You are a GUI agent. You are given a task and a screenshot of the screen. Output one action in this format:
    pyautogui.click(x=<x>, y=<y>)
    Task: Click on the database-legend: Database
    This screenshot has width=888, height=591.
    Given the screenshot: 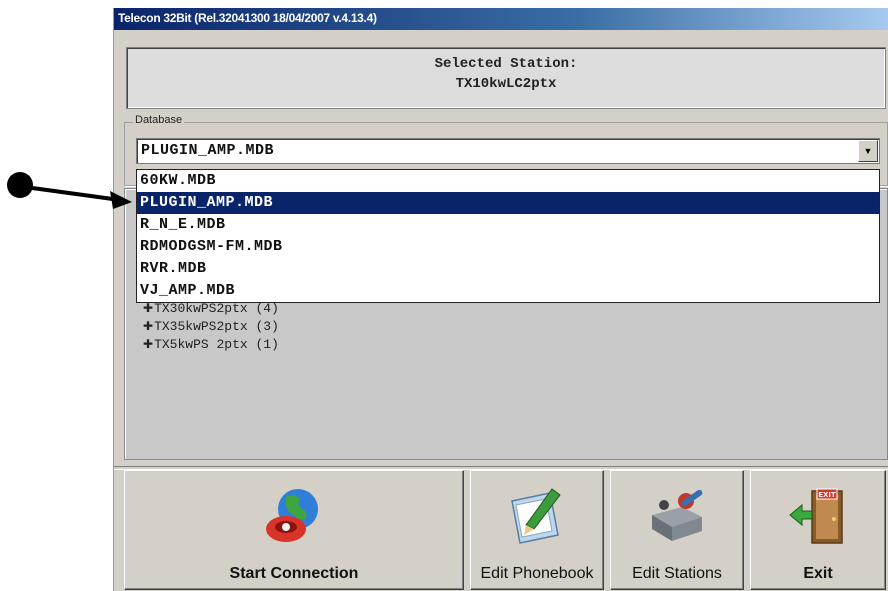 What is the action you would take?
    pyautogui.click(x=159, y=120)
    